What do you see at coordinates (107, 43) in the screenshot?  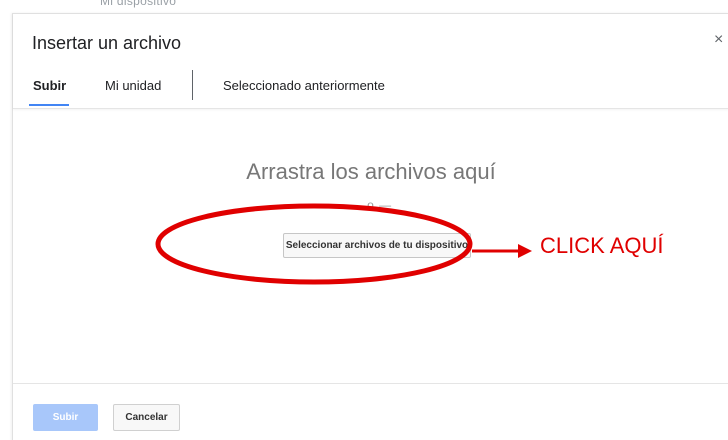 I see `dialog-title: Insertar un archivo` at bounding box center [107, 43].